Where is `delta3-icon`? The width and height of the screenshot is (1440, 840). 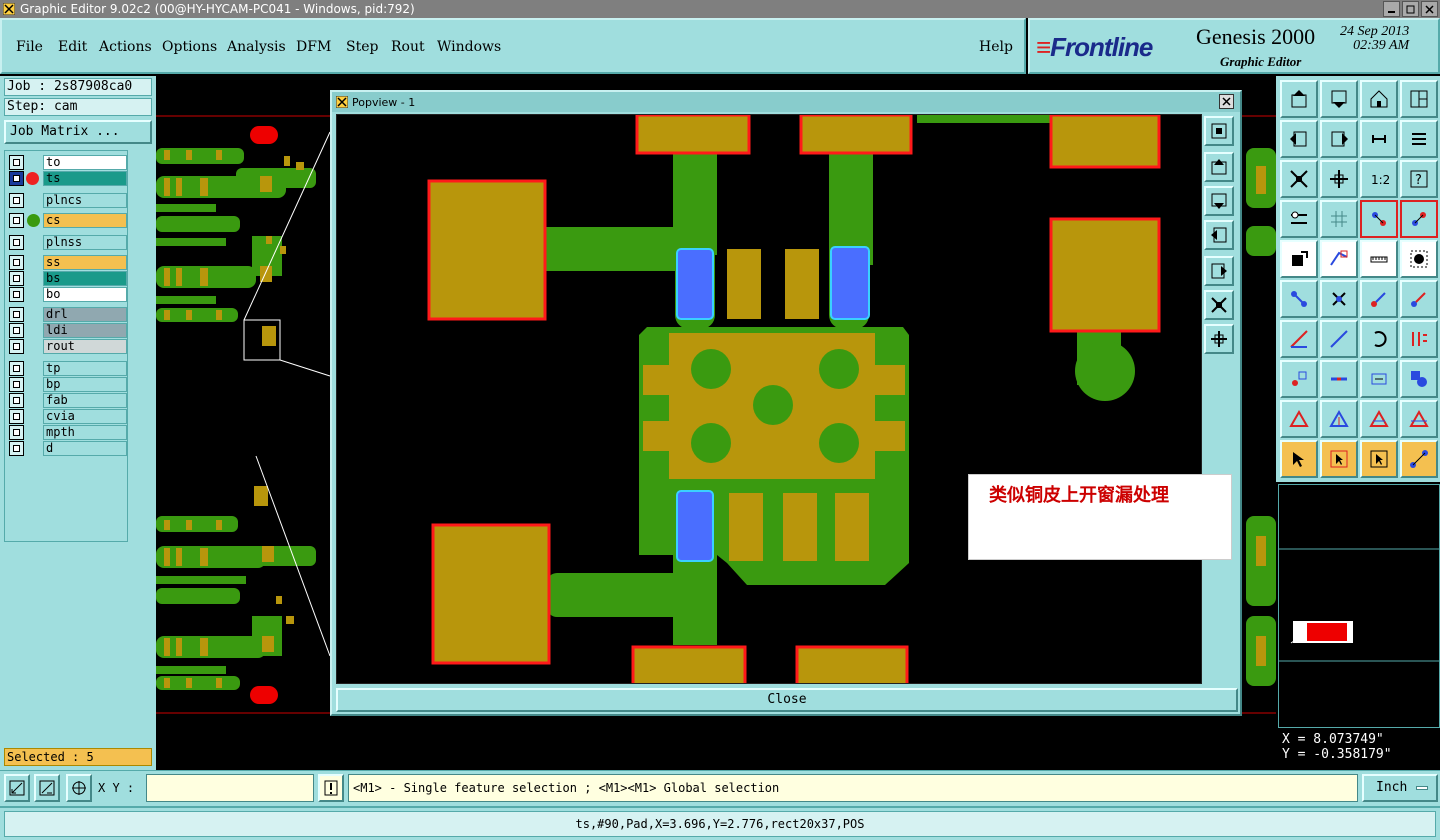
delta3-icon is located at coordinates (1379, 419).